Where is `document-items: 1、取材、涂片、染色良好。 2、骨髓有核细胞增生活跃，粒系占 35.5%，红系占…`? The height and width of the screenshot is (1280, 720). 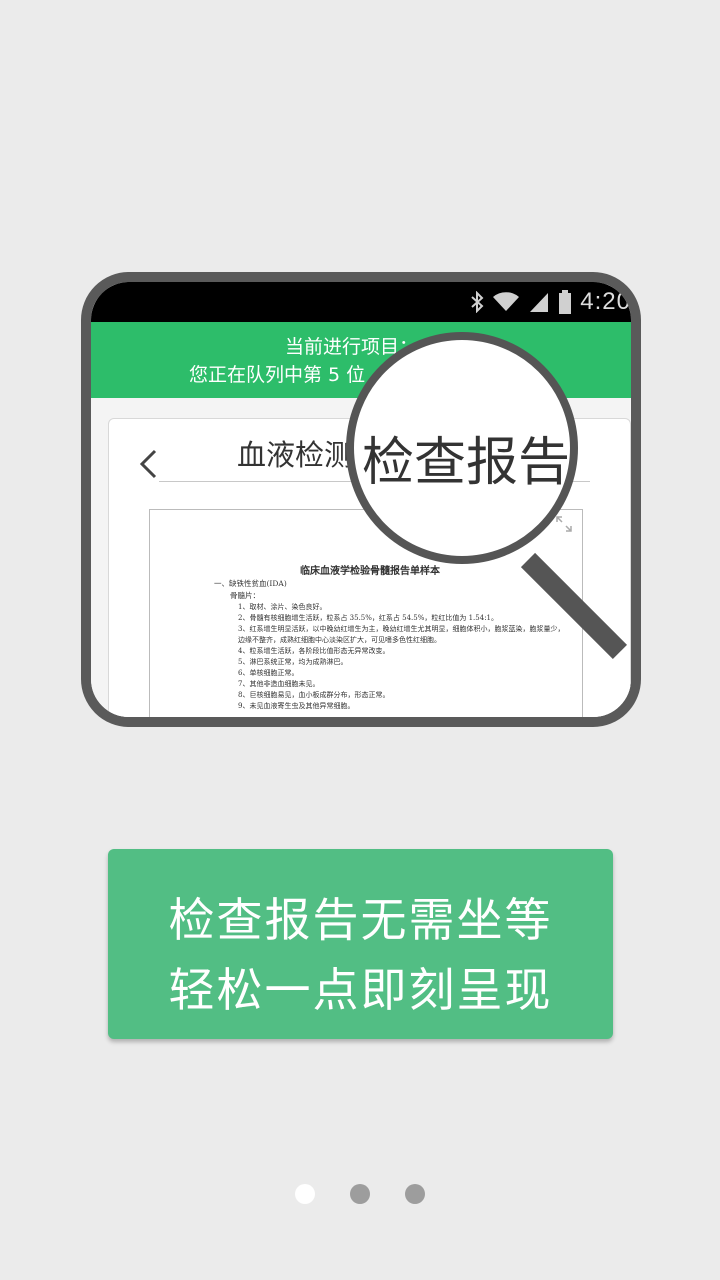 document-items: 1、取材、涂片、染色良好。 2、骨髓有核细胞增生活跃，粒系占 35.5%，红系占… is located at coordinates (403, 657).